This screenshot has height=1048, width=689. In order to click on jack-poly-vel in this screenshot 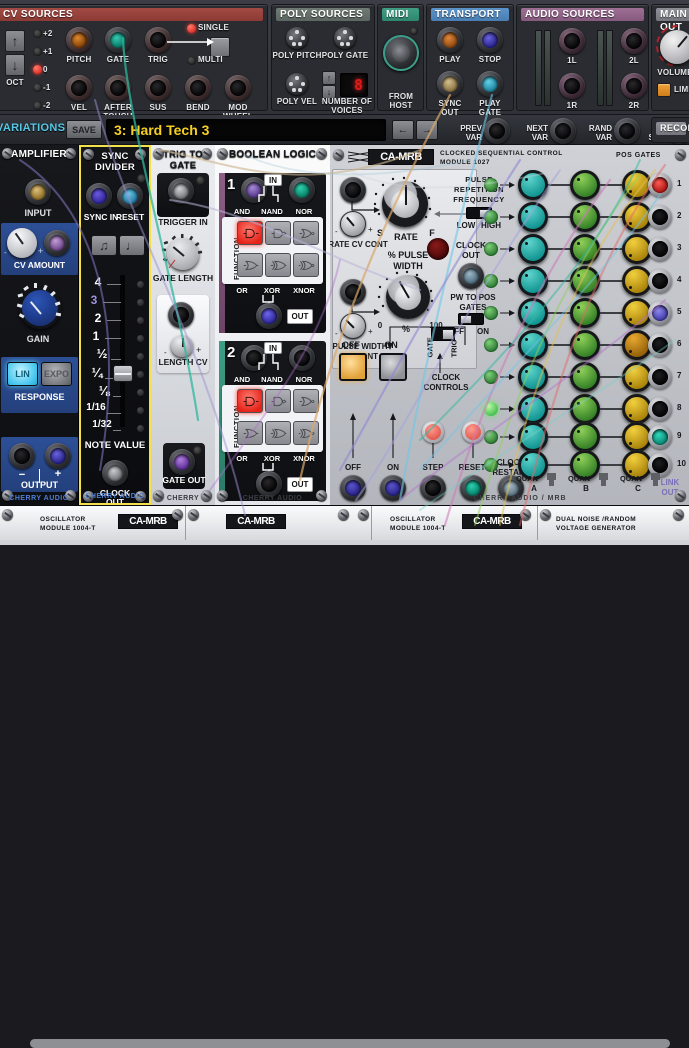, I will do `click(297, 84)`.